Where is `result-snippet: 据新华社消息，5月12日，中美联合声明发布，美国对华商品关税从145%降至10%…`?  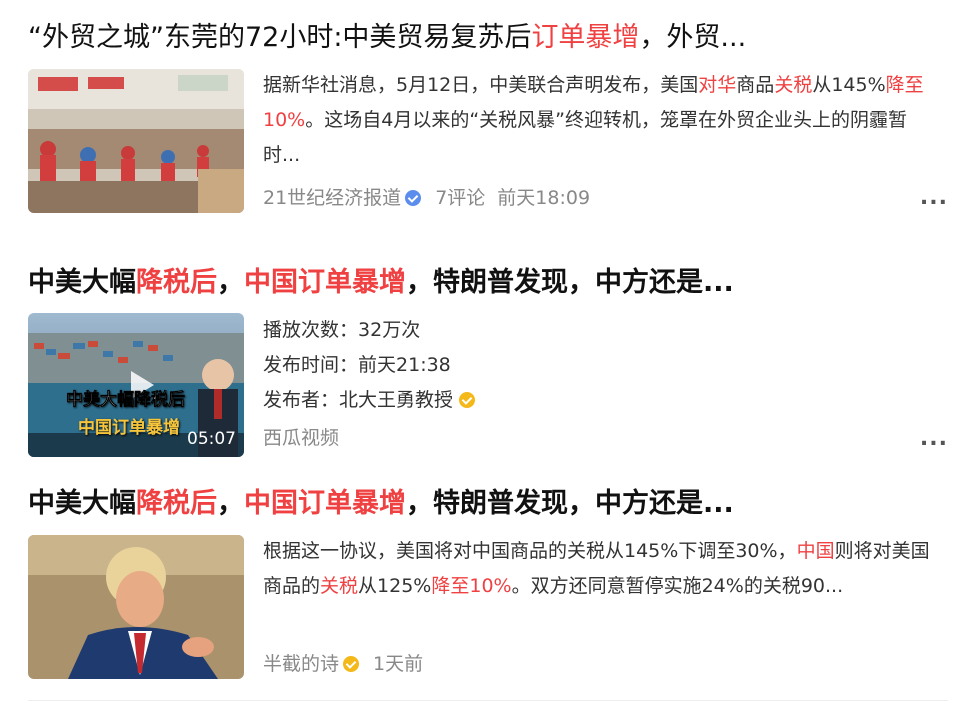
result-snippet: 据新华社消息，5月12日，中美联合声明发布，美国对华商品关税从145%降至10%… is located at coordinates (603, 120).